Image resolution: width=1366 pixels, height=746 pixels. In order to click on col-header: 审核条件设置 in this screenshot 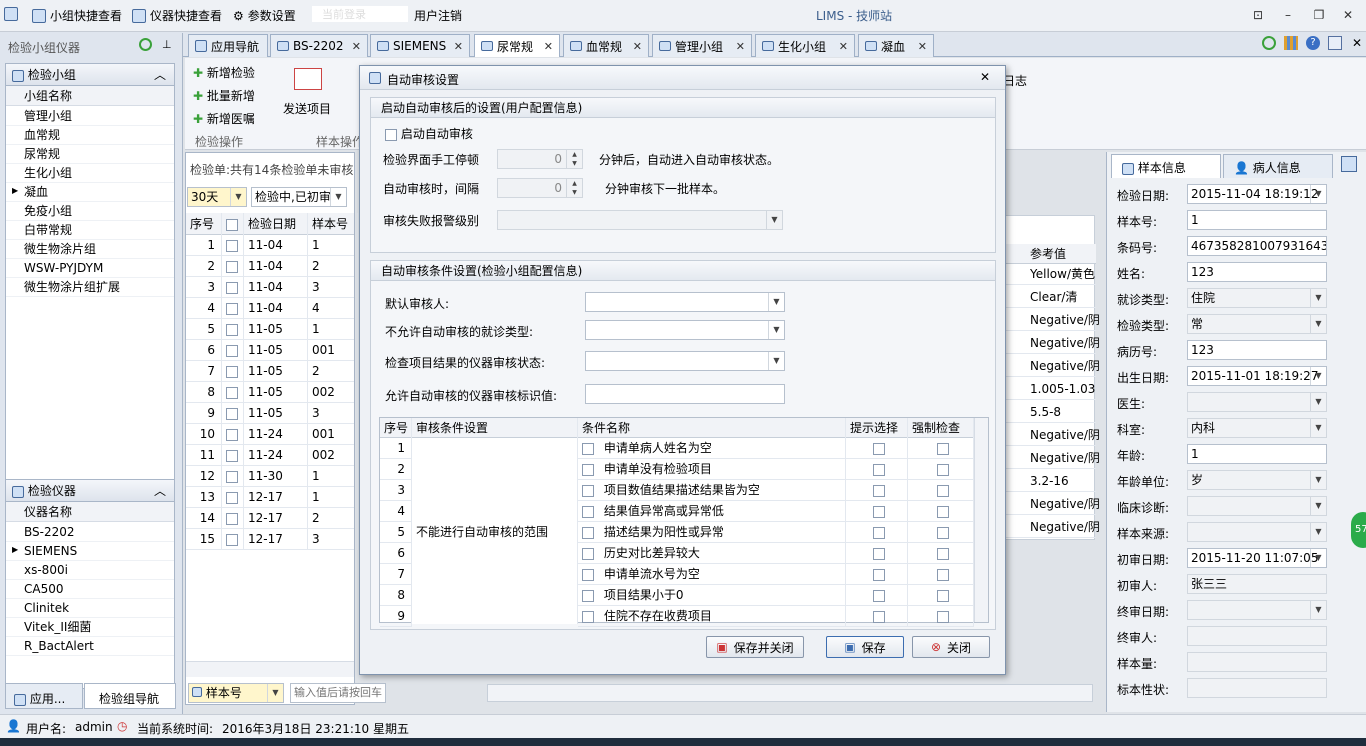, I will do `click(495, 428)`.